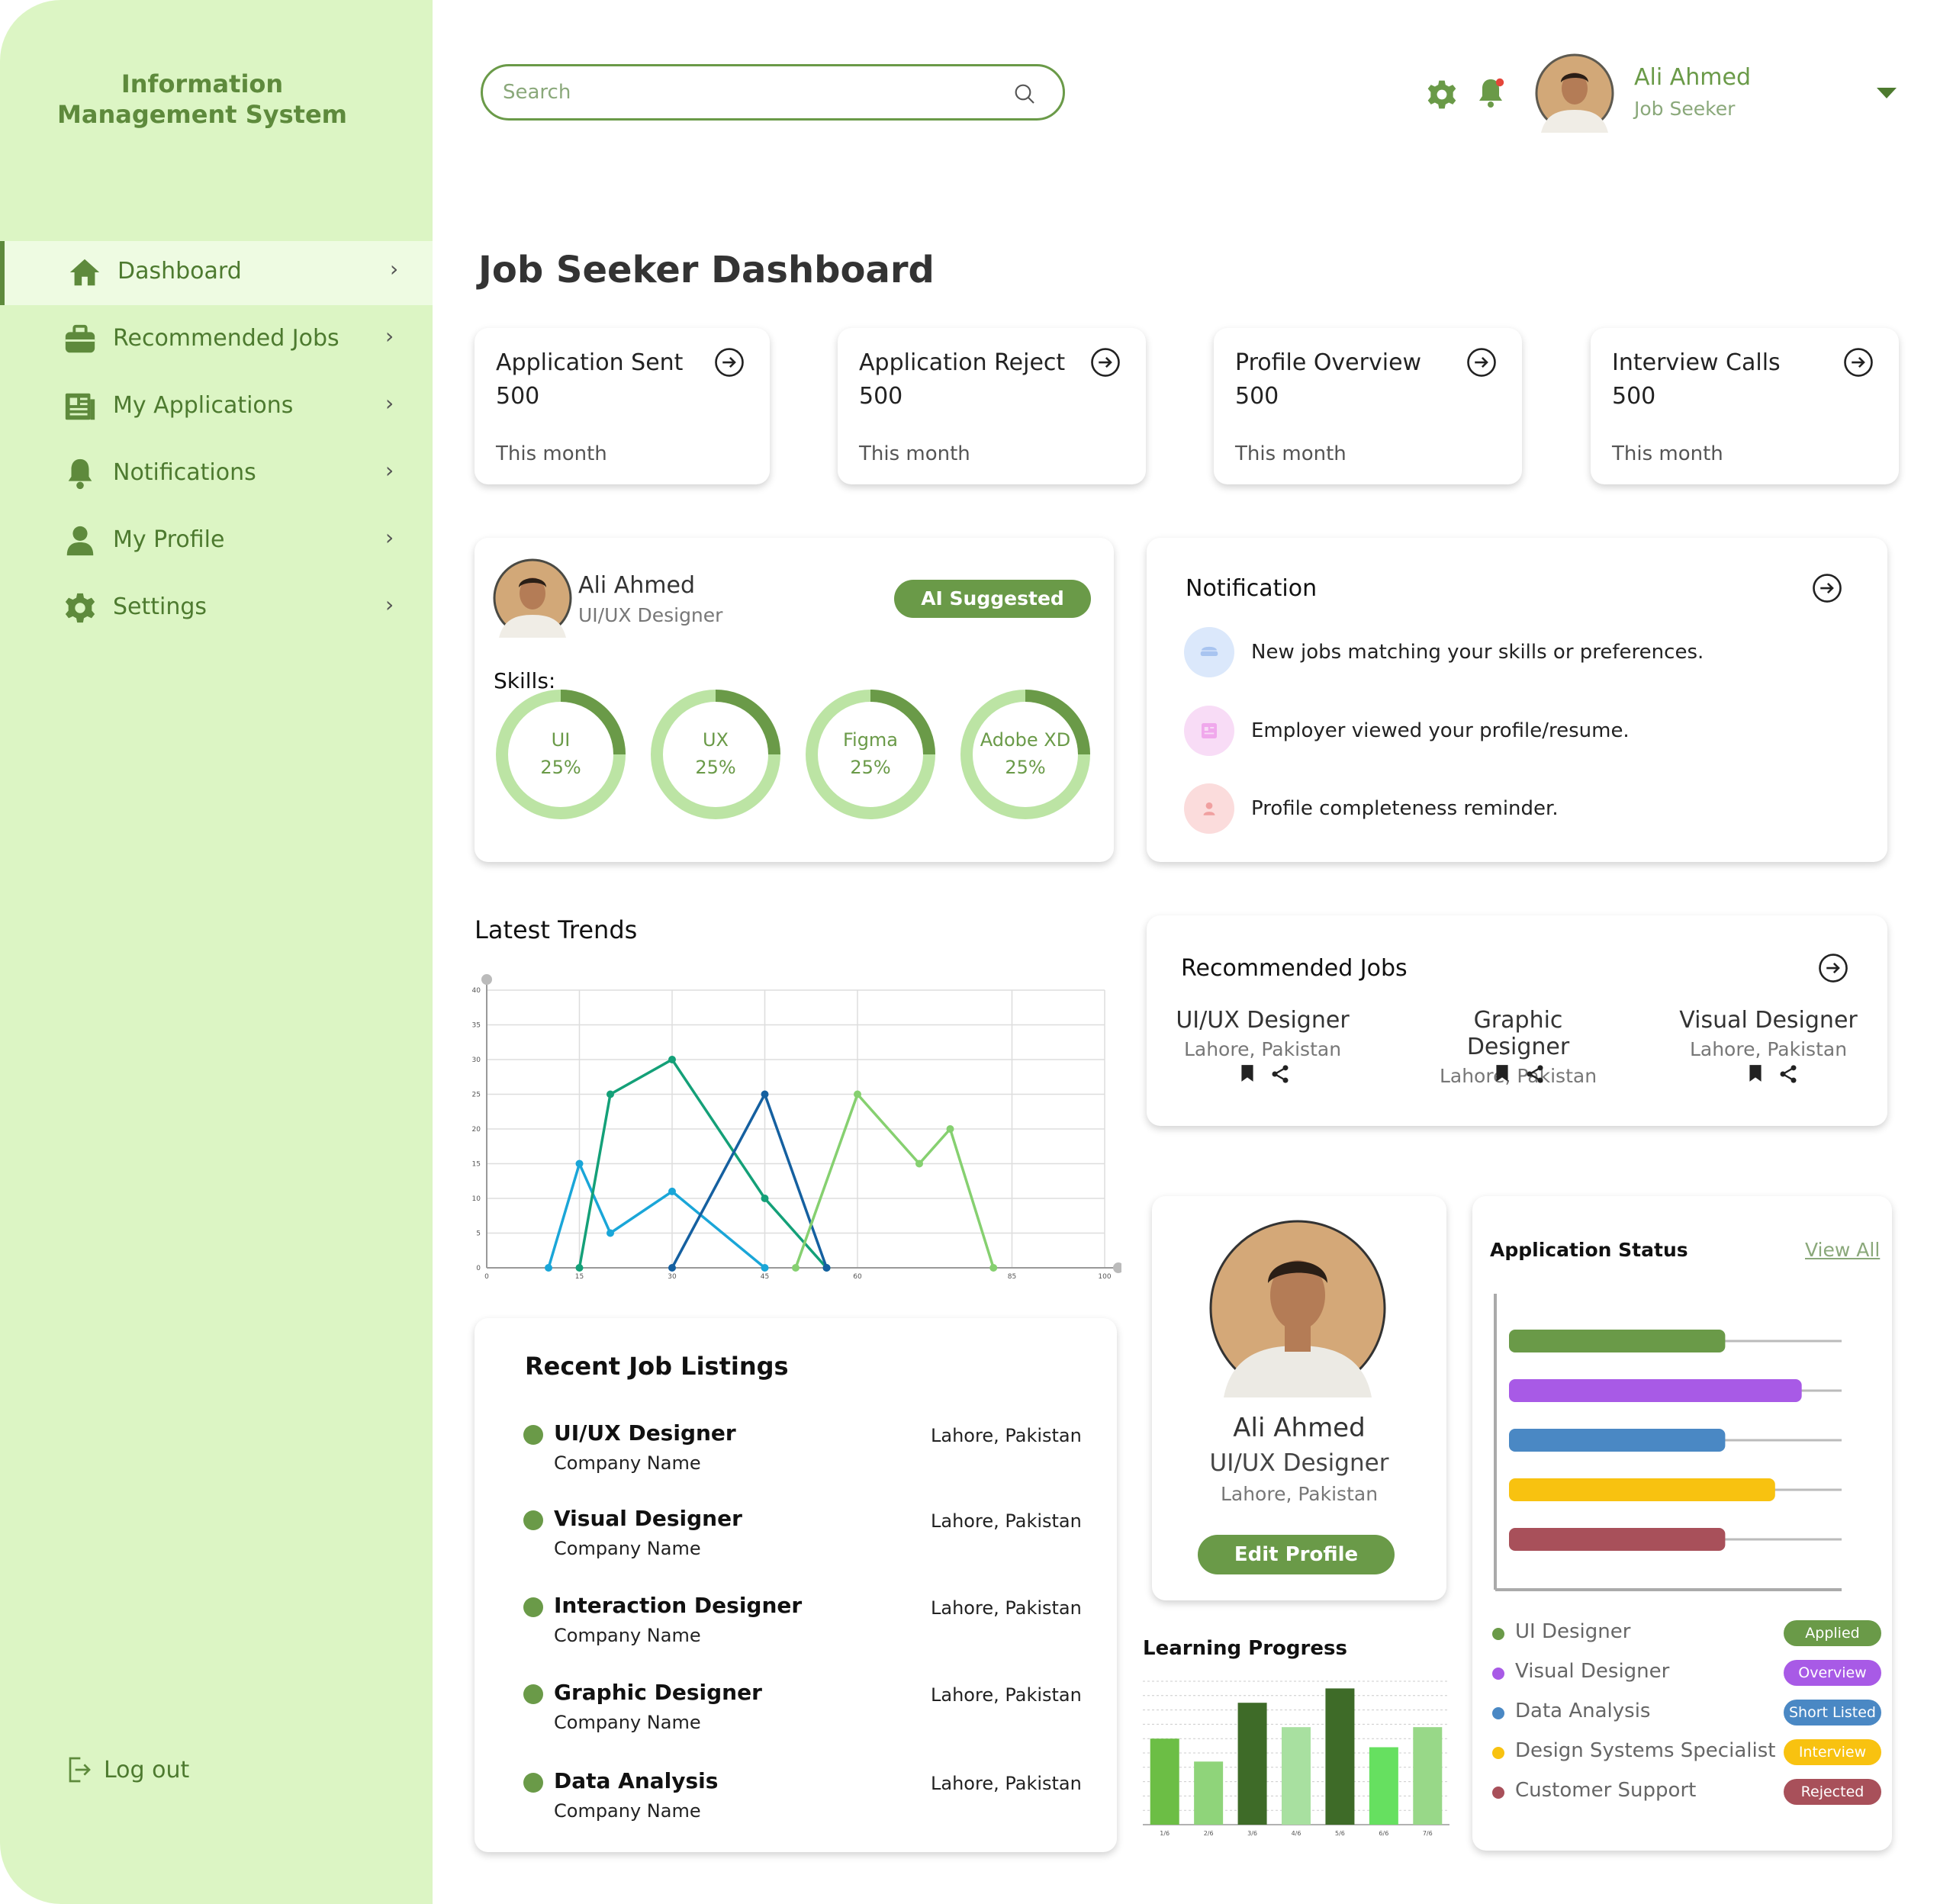  What do you see at coordinates (217, 542) in the screenshot?
I see `sidebar-item-my-profile: My Profile ›` at bounding box center [217, 542].